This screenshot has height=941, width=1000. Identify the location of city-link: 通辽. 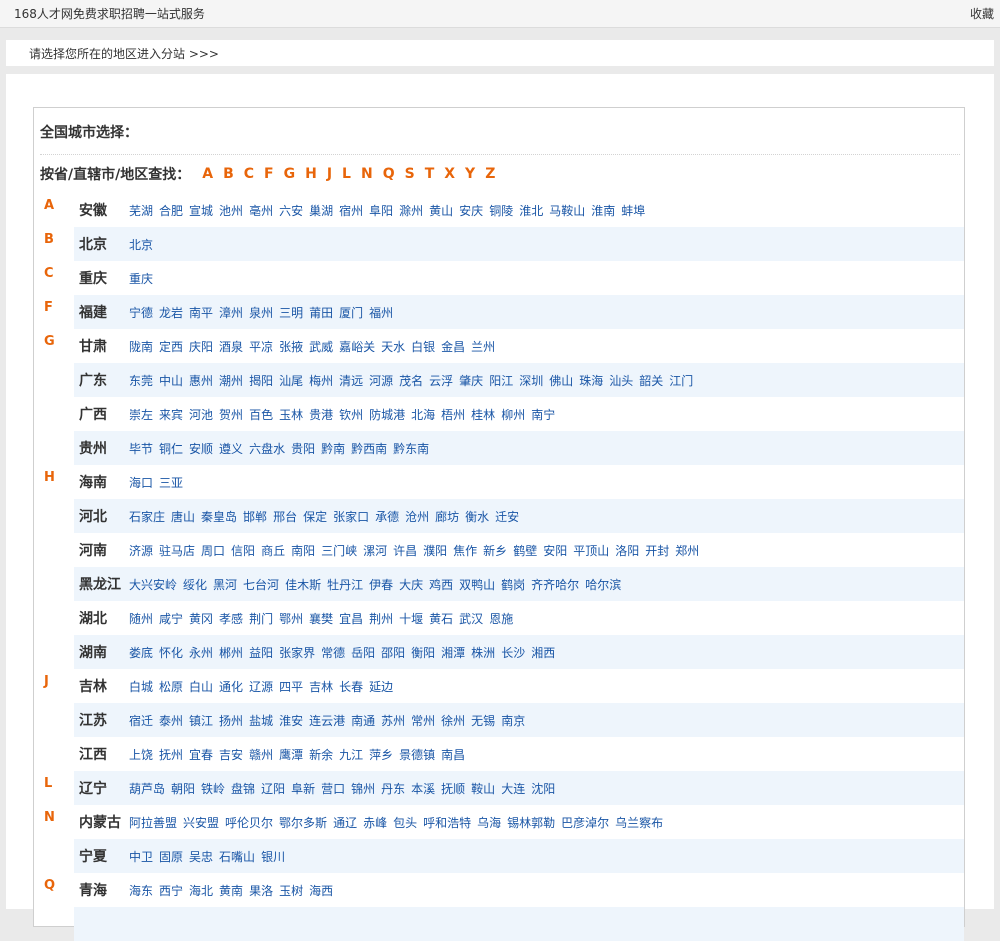
(345, 822).